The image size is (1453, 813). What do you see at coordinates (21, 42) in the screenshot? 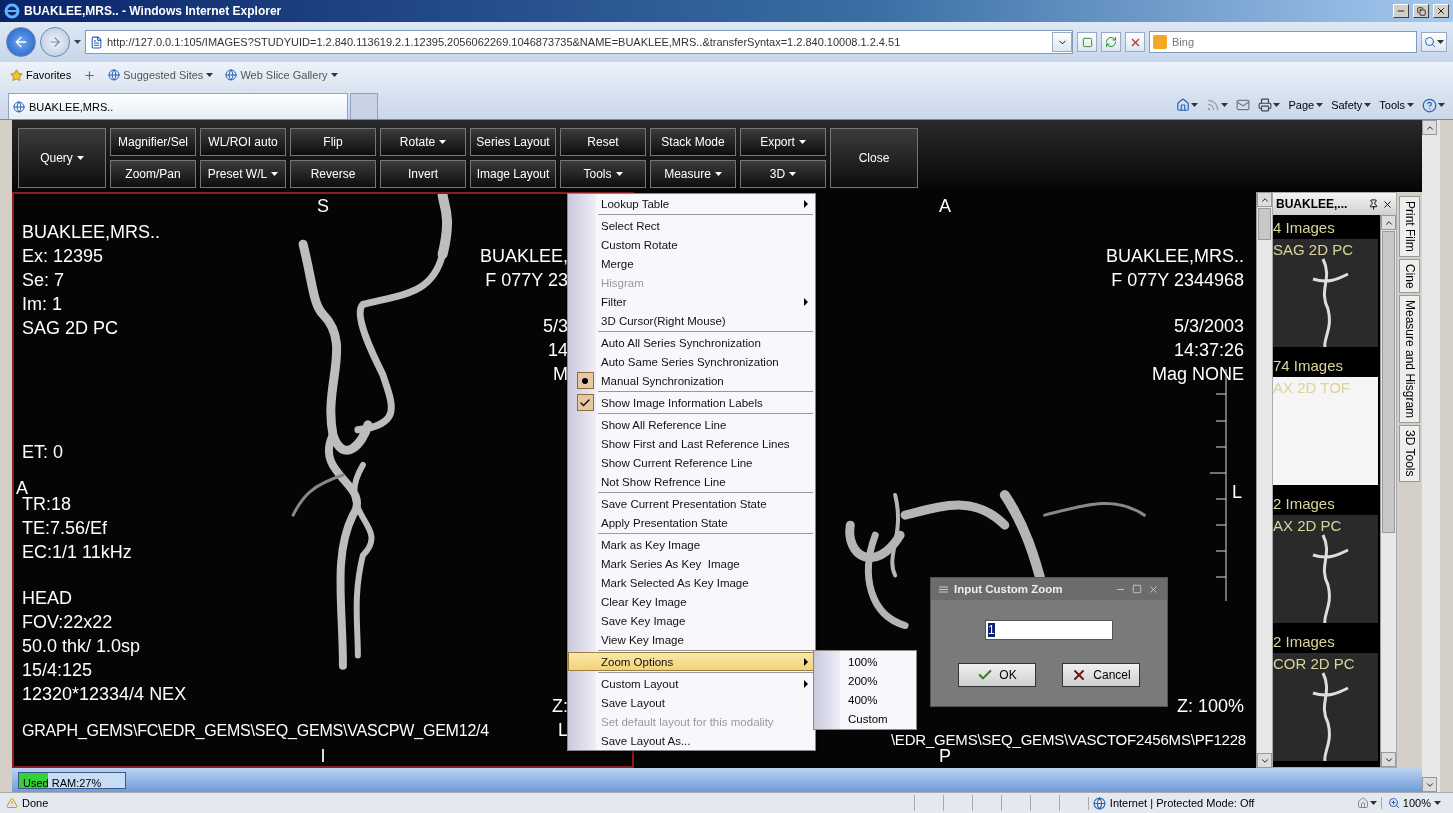
I see `back-button` at bounding box center [21, 42].